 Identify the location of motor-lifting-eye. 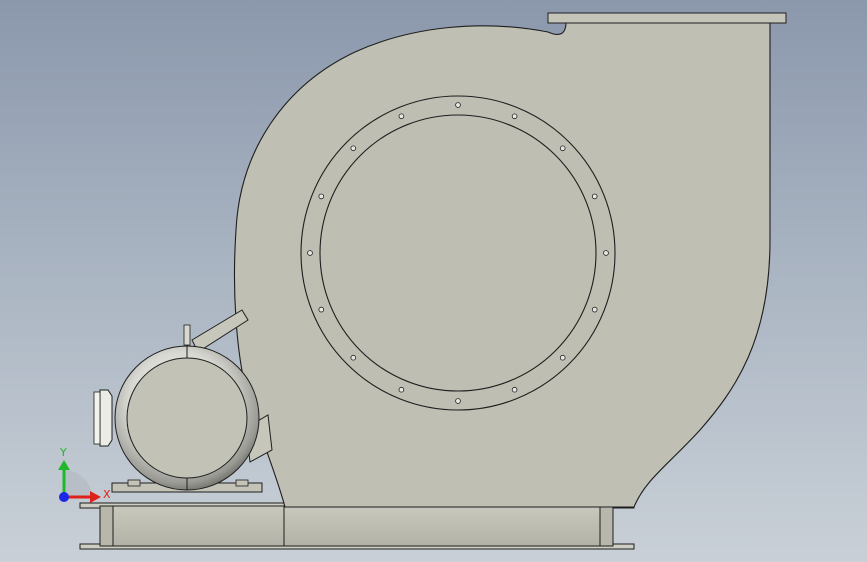
(187, 335).